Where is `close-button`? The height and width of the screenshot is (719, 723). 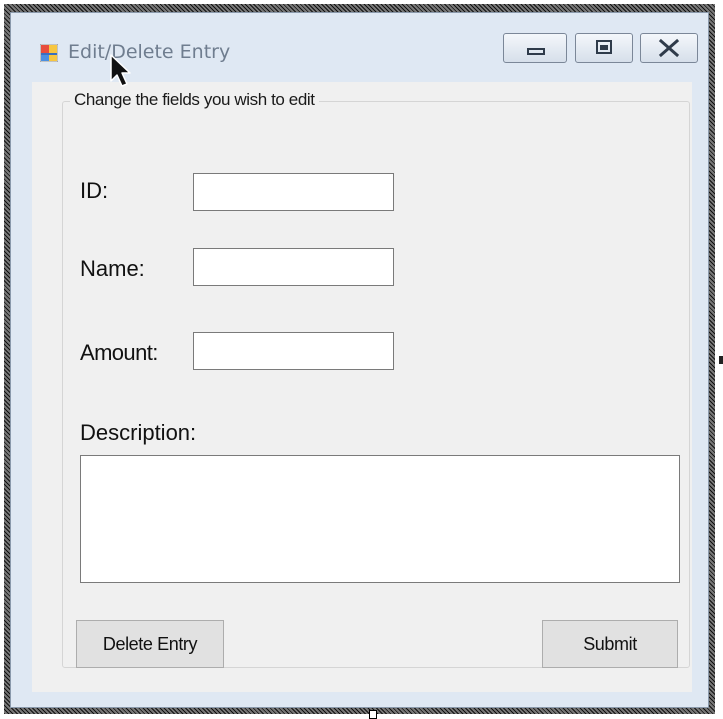 close-button is located at coordinates (669, 48).